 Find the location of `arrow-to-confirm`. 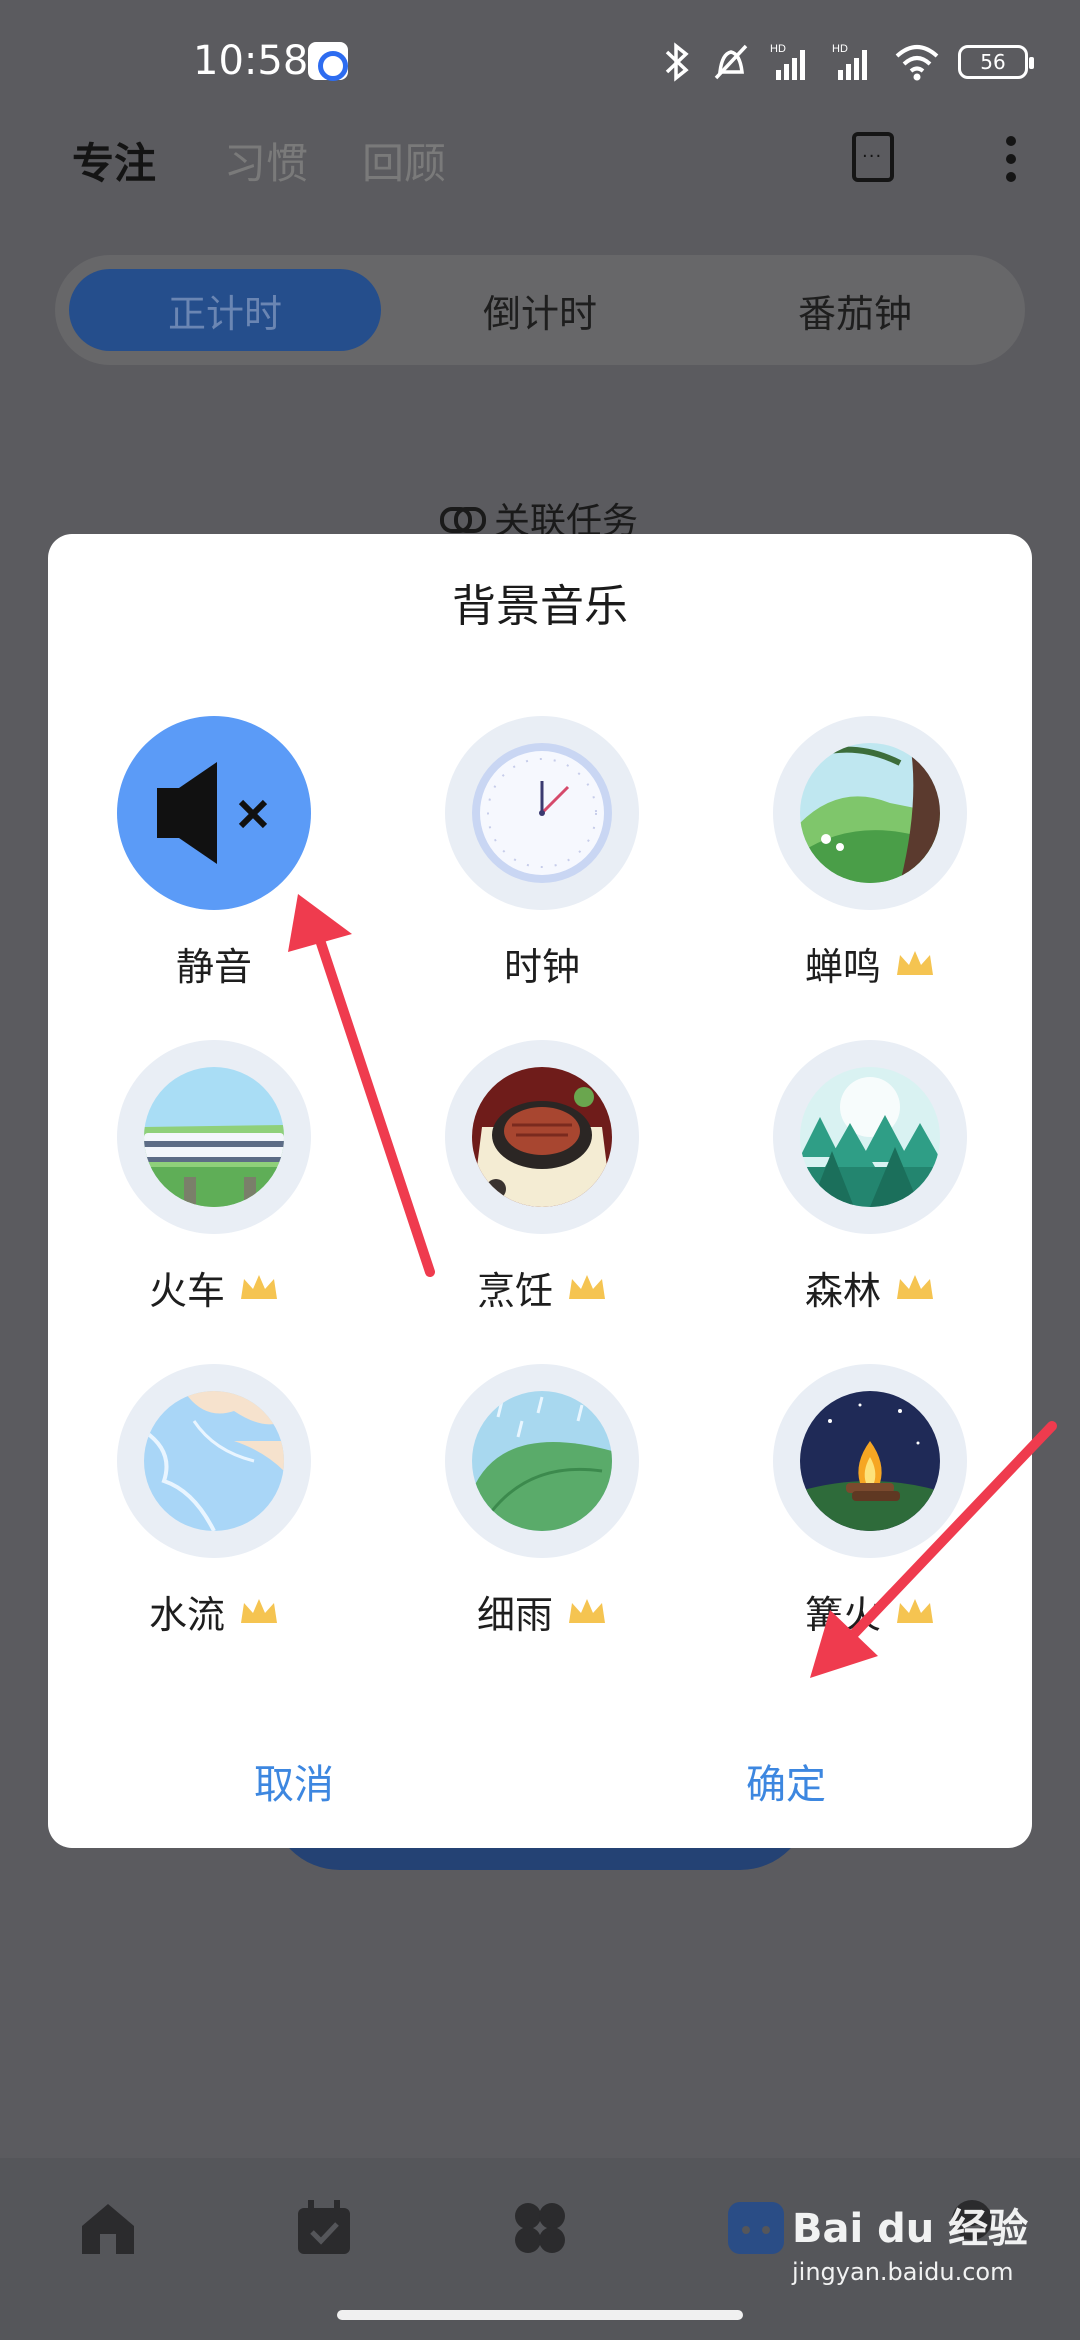

arrow-to-confirm is located at coordinates (933, 1549).